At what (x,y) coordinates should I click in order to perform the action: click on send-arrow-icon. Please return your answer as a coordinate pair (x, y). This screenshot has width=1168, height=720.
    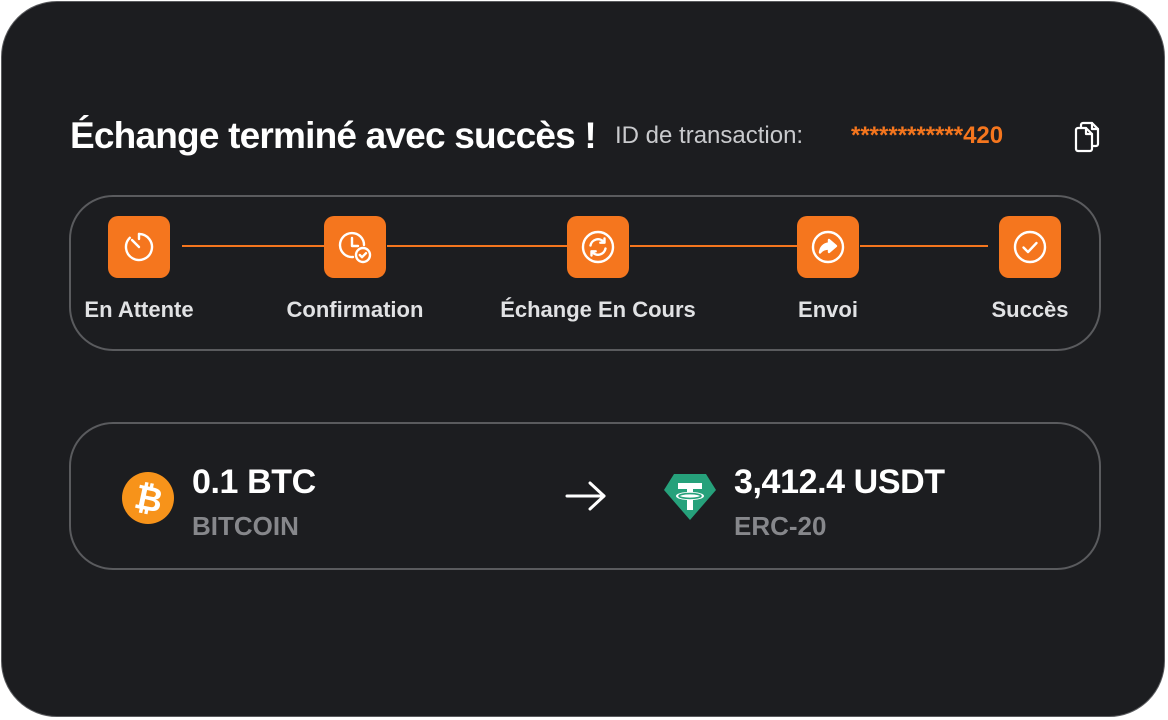
    Looking at the image, I should click on (828, 247).